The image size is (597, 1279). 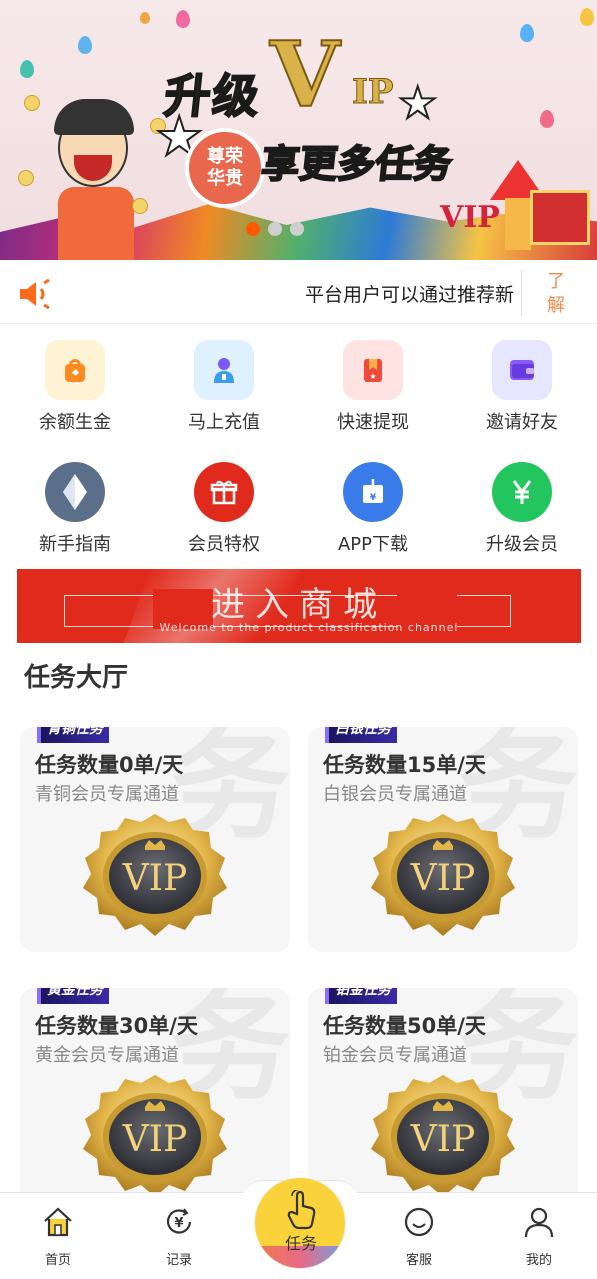 I want to click on task-desc: 青铜会员专属通道, so click(x=107, y=794).